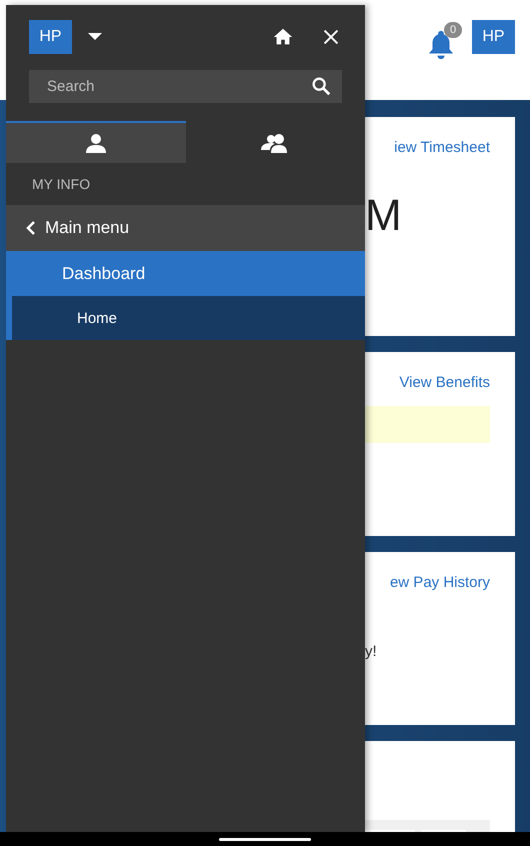 This screenshot has width=530, height=846. What do you see at coordinates (31, 228) in the screenshot?
I see `chevron-left-icon` at bounding box center [31, 228].